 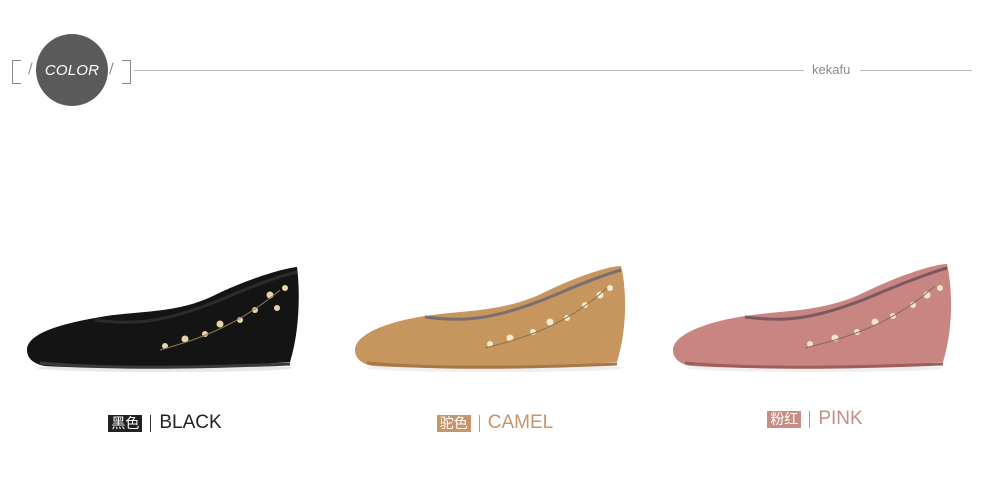 I want to click on caption-black: 黑色 BLACK, so click(x=165, y=423).